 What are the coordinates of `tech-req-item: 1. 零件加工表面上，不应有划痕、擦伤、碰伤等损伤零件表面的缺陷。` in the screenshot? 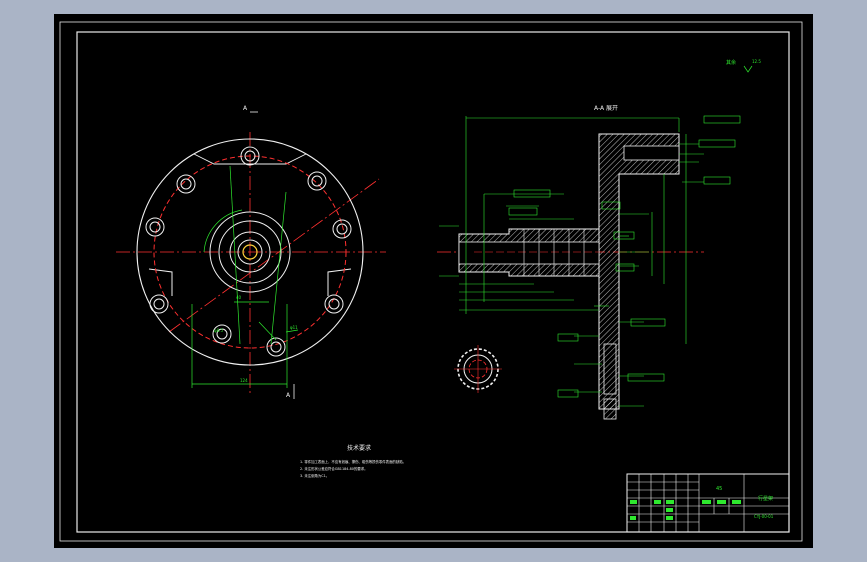 It's located at (353, 461).